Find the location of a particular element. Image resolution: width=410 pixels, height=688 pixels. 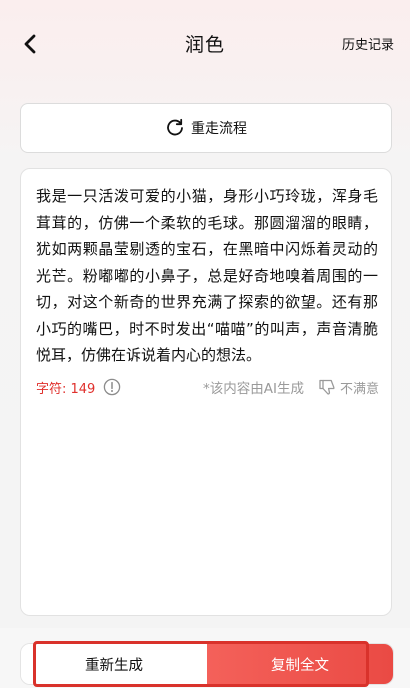

restart-flow-button: 重走流程 is located at coordinates (206, 128).